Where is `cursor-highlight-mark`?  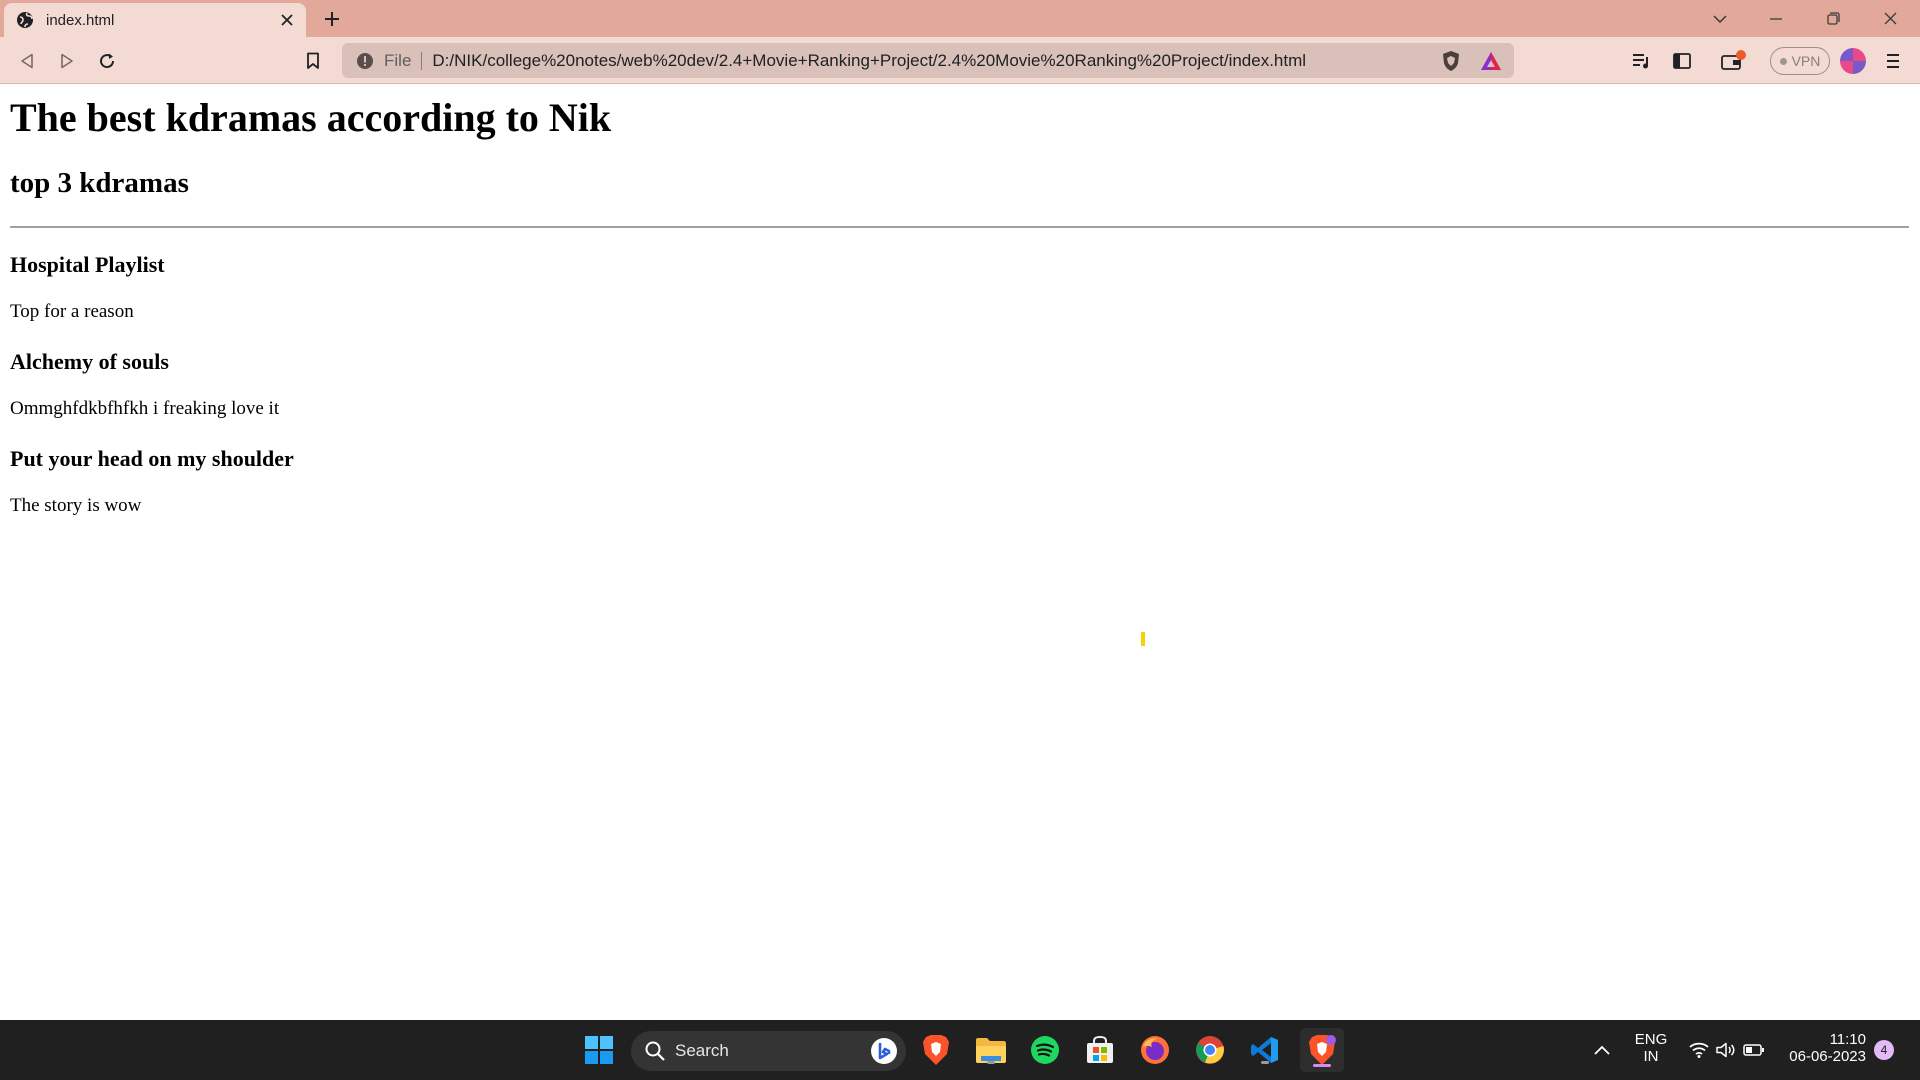
cursor-highlight-mark is located at coordinates (1143, 639).